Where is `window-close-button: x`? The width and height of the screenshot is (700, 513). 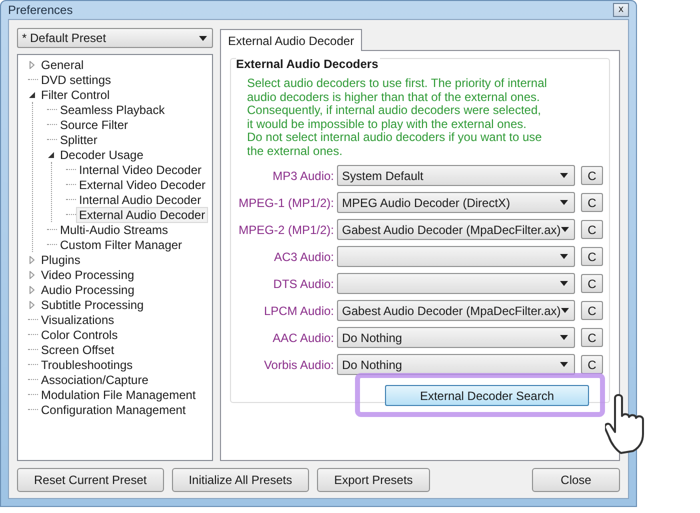 window-close-button: x is located at coordinates (621, 10).